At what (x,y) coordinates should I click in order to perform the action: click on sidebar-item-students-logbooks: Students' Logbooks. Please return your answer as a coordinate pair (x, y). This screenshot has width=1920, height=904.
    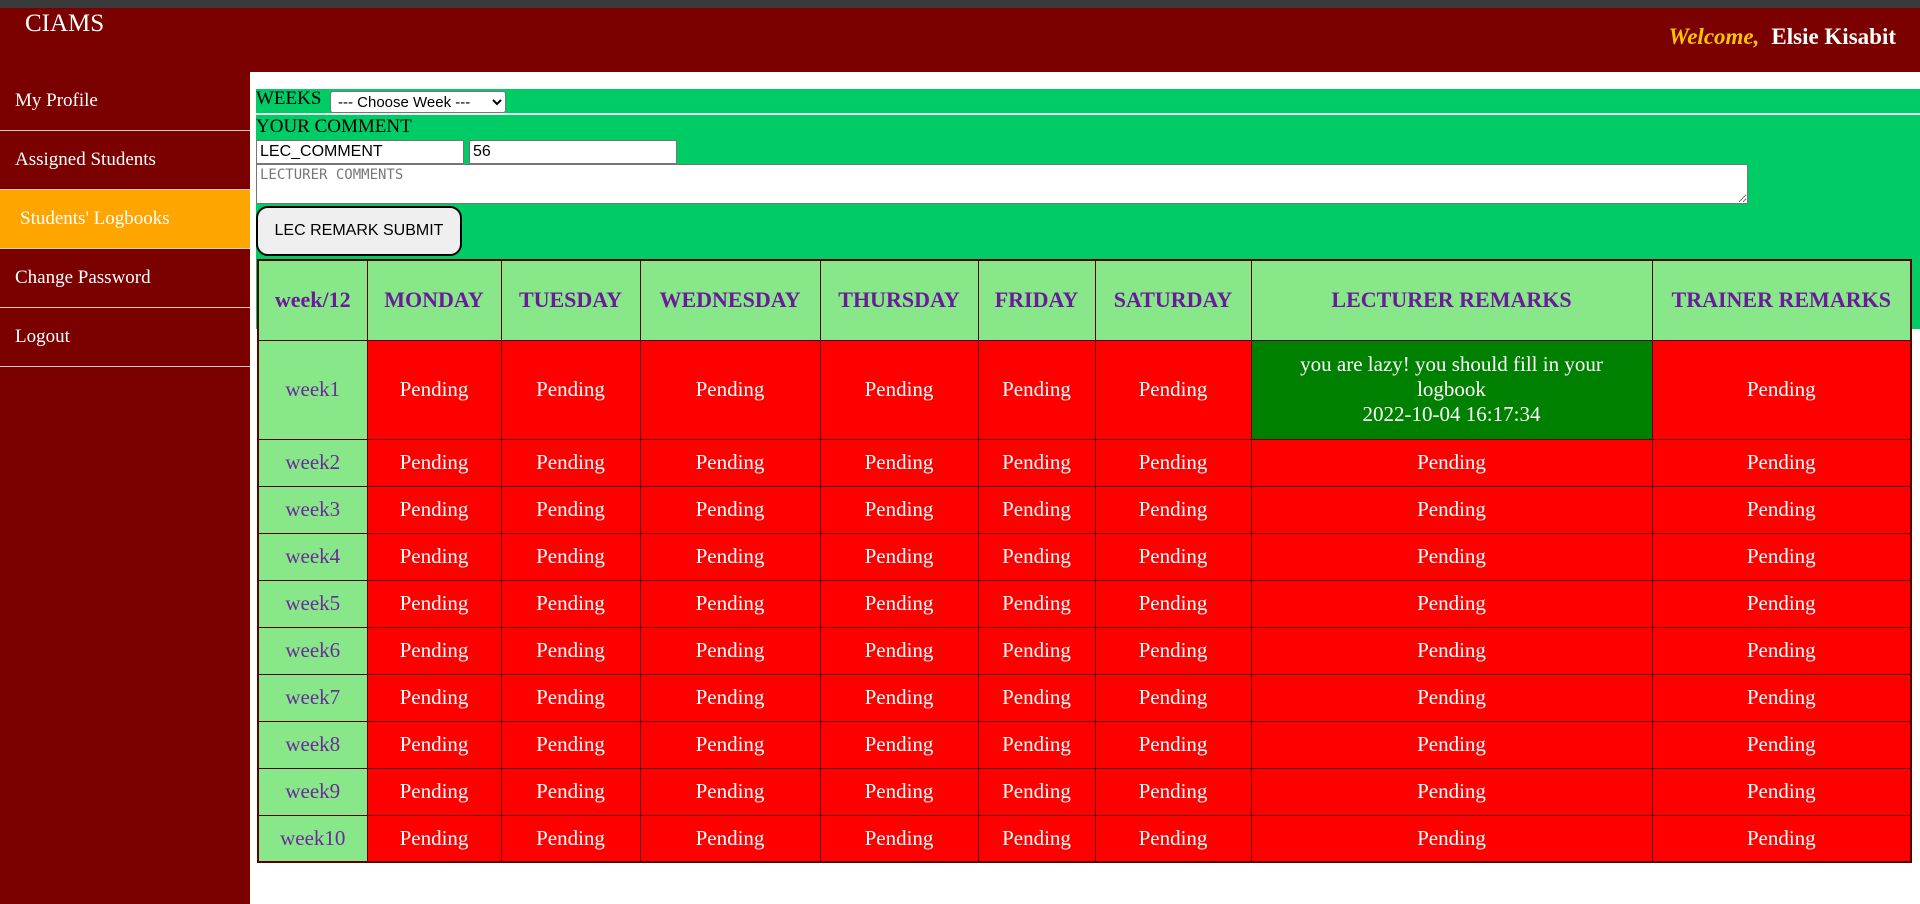
    Looking at the image, I should click on (125, 219).